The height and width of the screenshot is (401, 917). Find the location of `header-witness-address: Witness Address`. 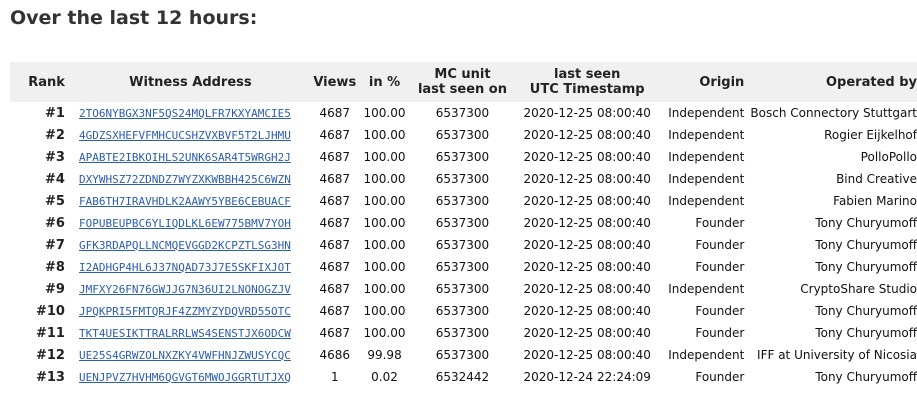

header-witness-address: Witness Address is located at coordinates (190, 82).